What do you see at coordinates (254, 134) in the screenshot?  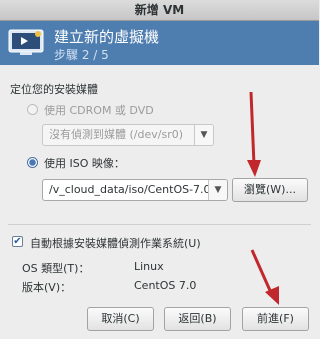 I see `annotation-arrow-browse` at bounding box center [254, 134].